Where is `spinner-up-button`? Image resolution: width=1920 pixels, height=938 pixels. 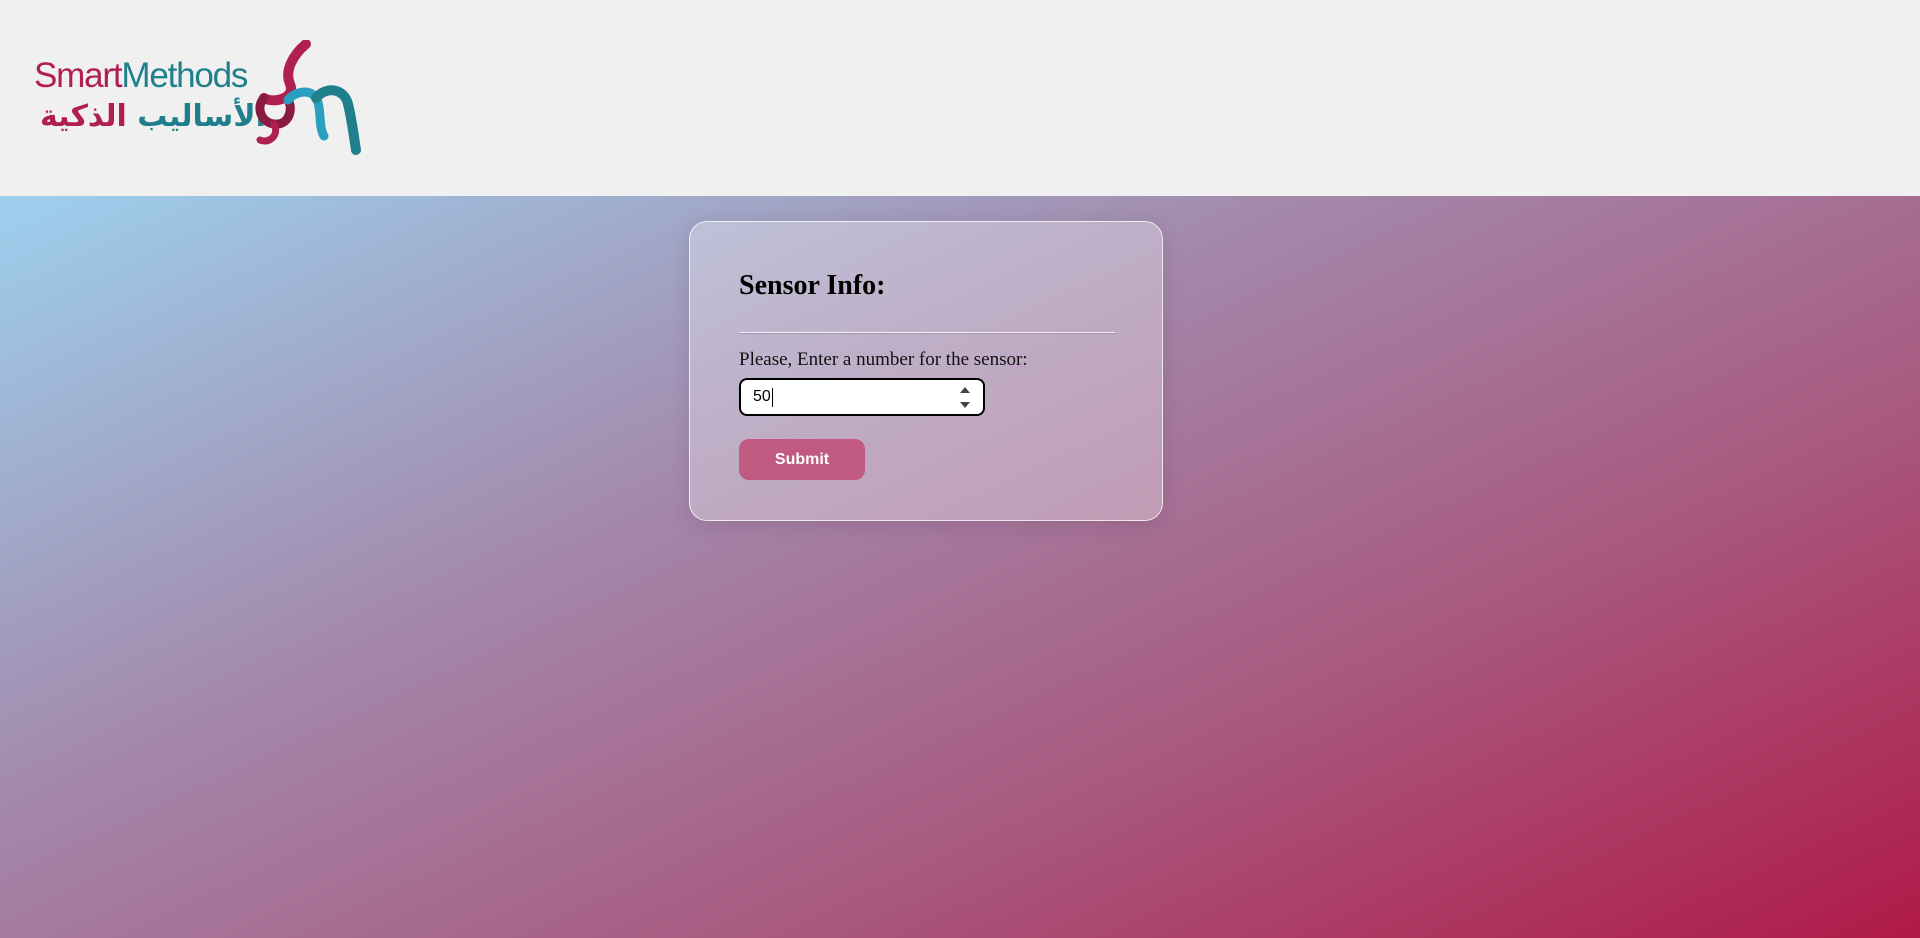
spinner-up-button is located at coordinates (965, 389).